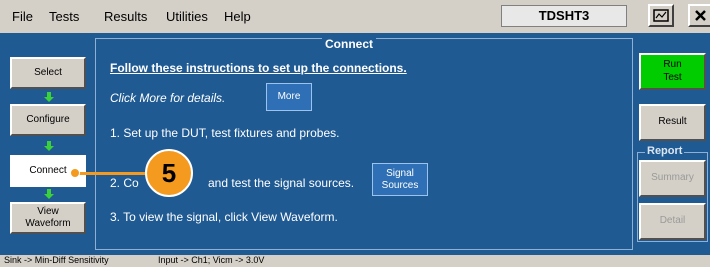 Image resolution: width=710 pixels, height=267 pixels. I want to click on view-waveform-button: View Waveform, so click(48, 218).